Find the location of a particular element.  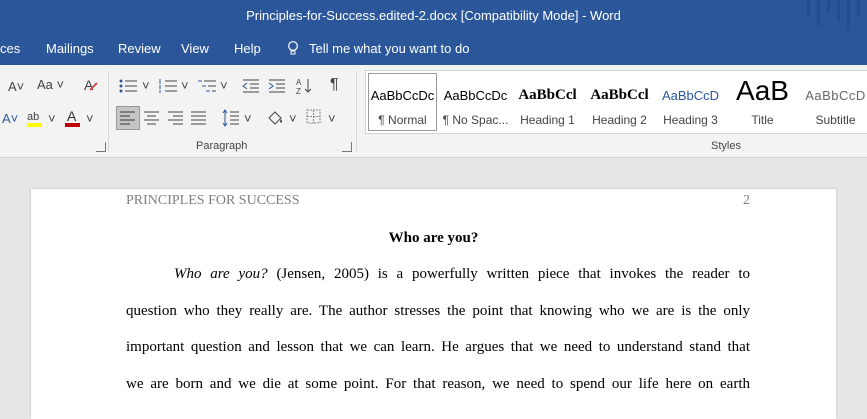

document-heading: Who are you? is located at coordinates (433, 238).